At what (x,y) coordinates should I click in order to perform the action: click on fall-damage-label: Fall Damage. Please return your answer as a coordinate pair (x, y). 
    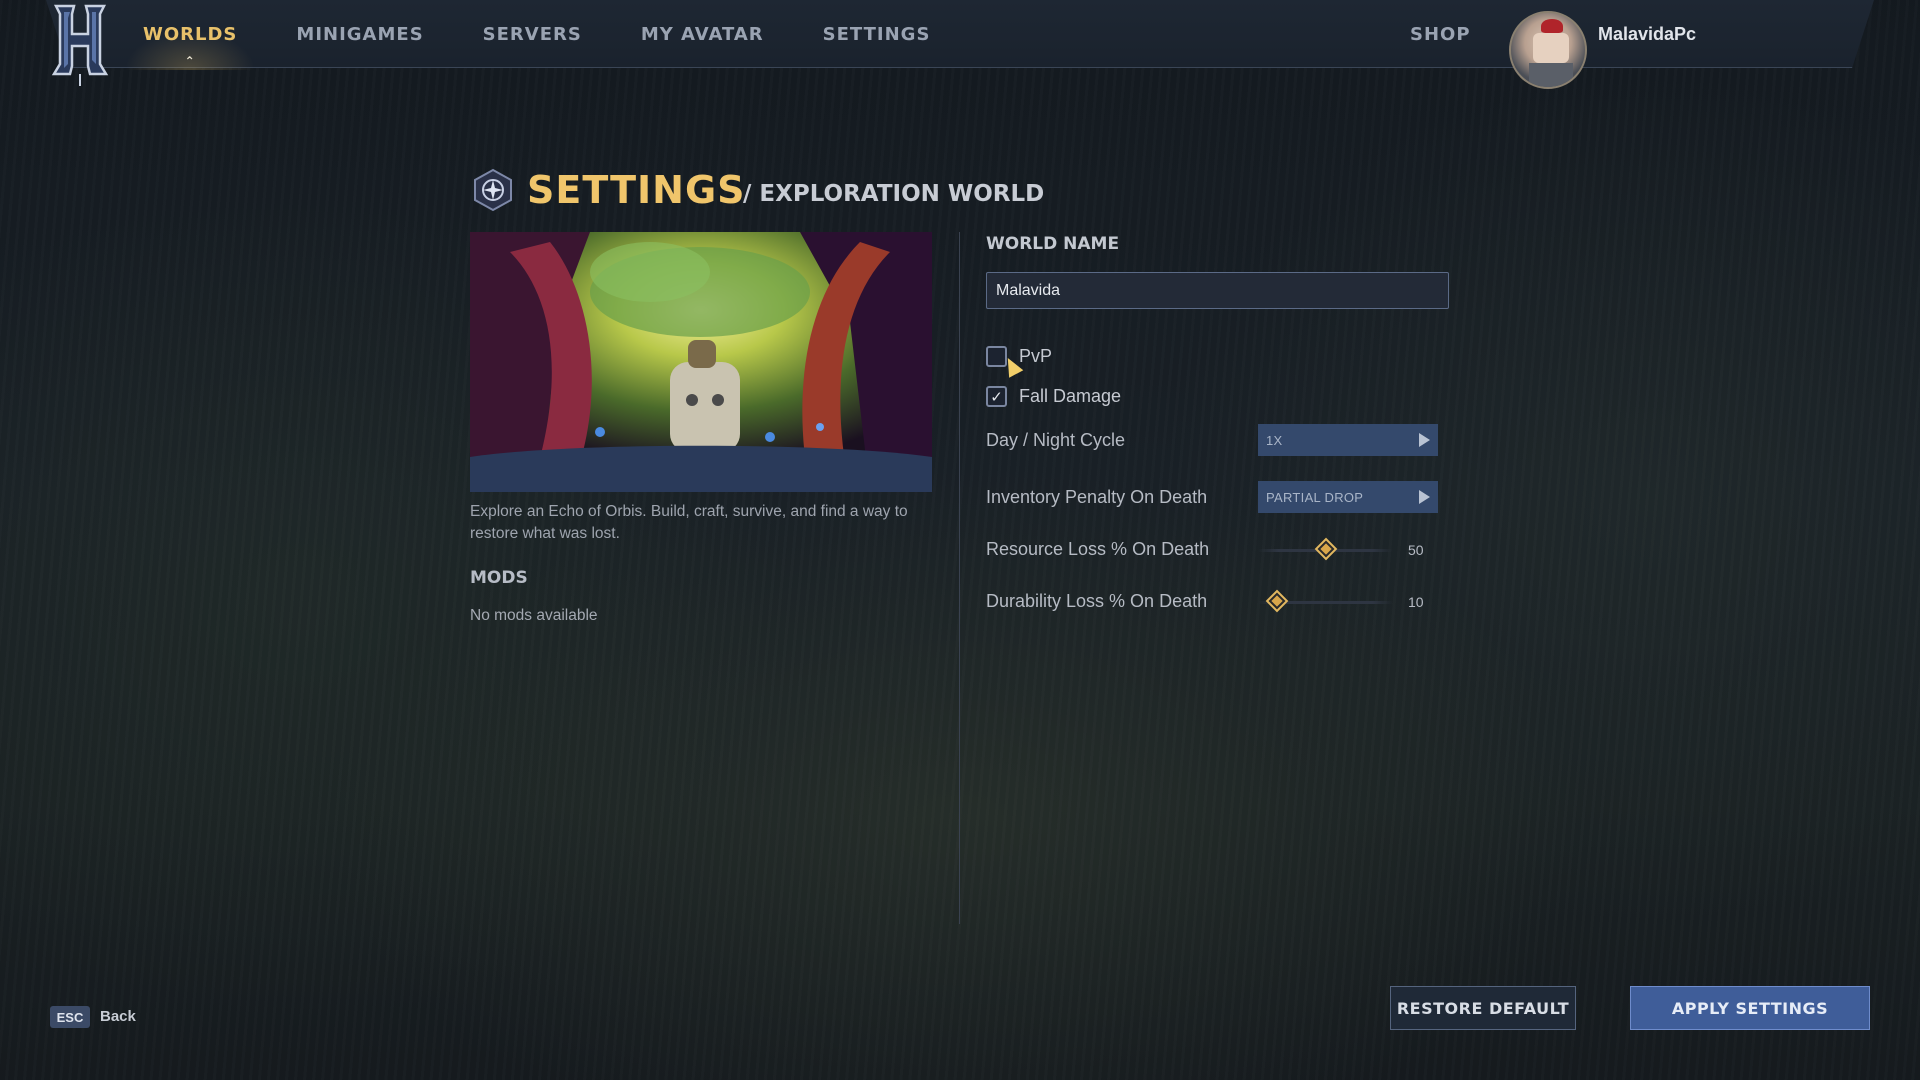
    Looking at the image, I should click on (1070, 396).